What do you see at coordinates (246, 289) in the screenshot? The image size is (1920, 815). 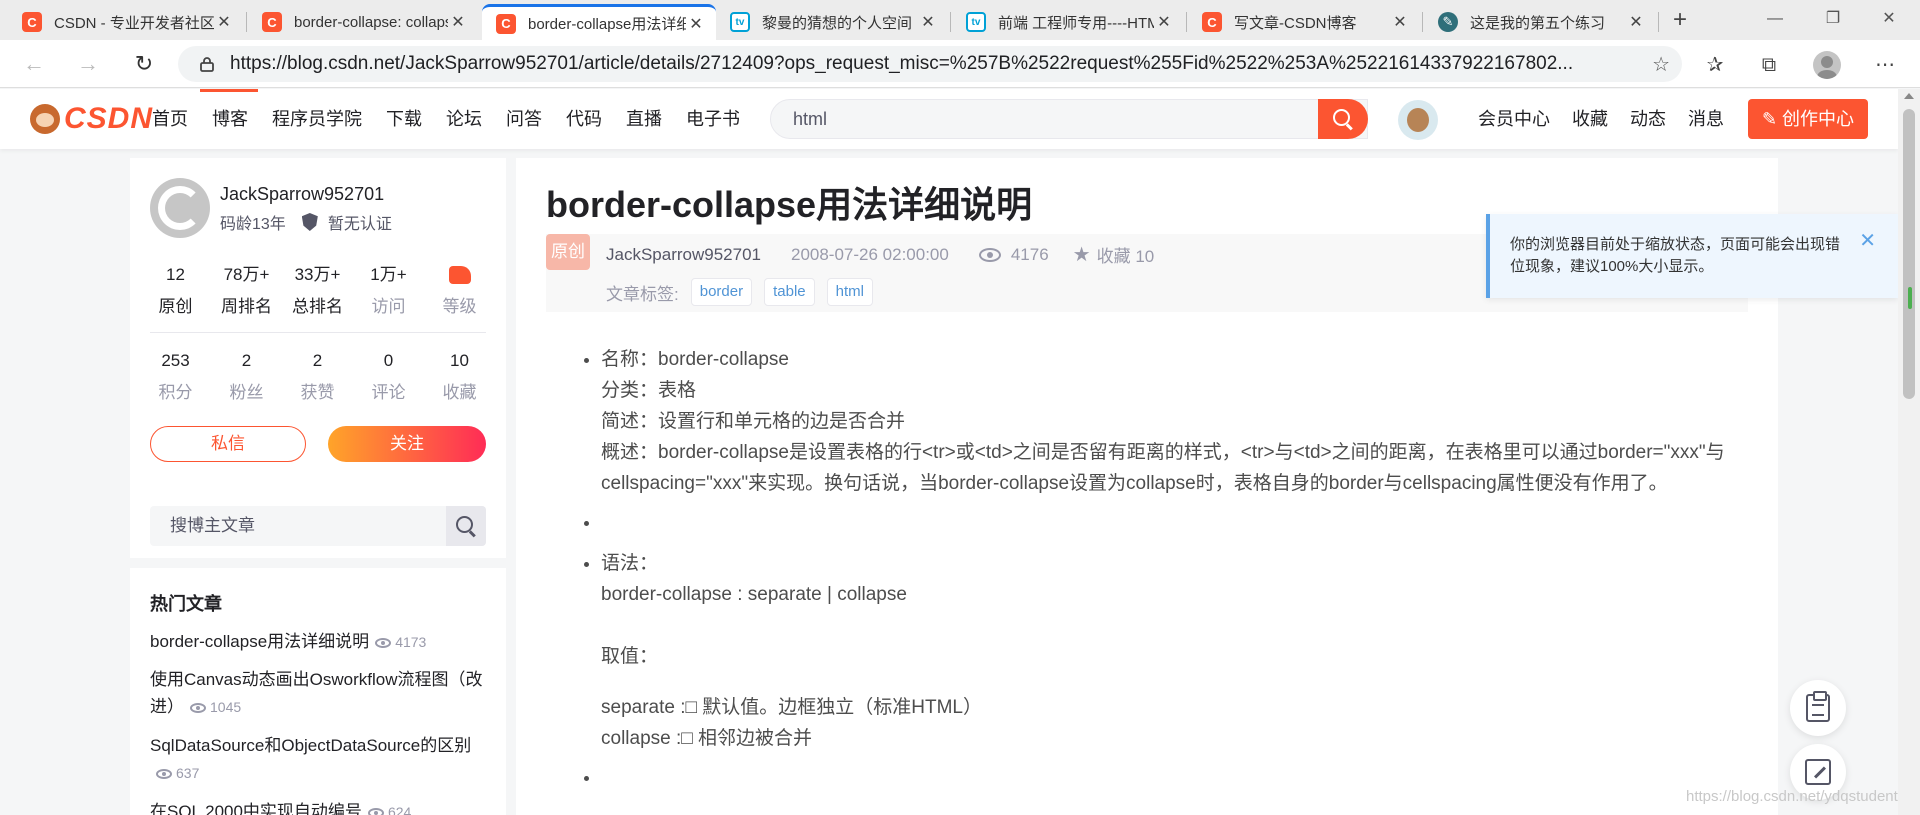 I see `stat-week-rank: 78万+ 周排名` at bounding box center [246, 289].